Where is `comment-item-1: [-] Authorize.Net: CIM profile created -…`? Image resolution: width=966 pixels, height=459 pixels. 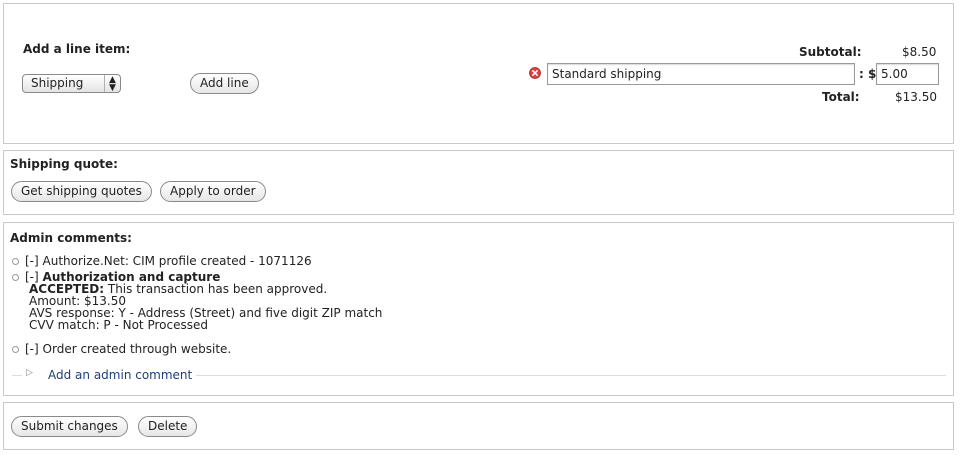
comment-item-1: [-] Authorize.Net: CIM profile created -… is located at coordinates (162, 261).